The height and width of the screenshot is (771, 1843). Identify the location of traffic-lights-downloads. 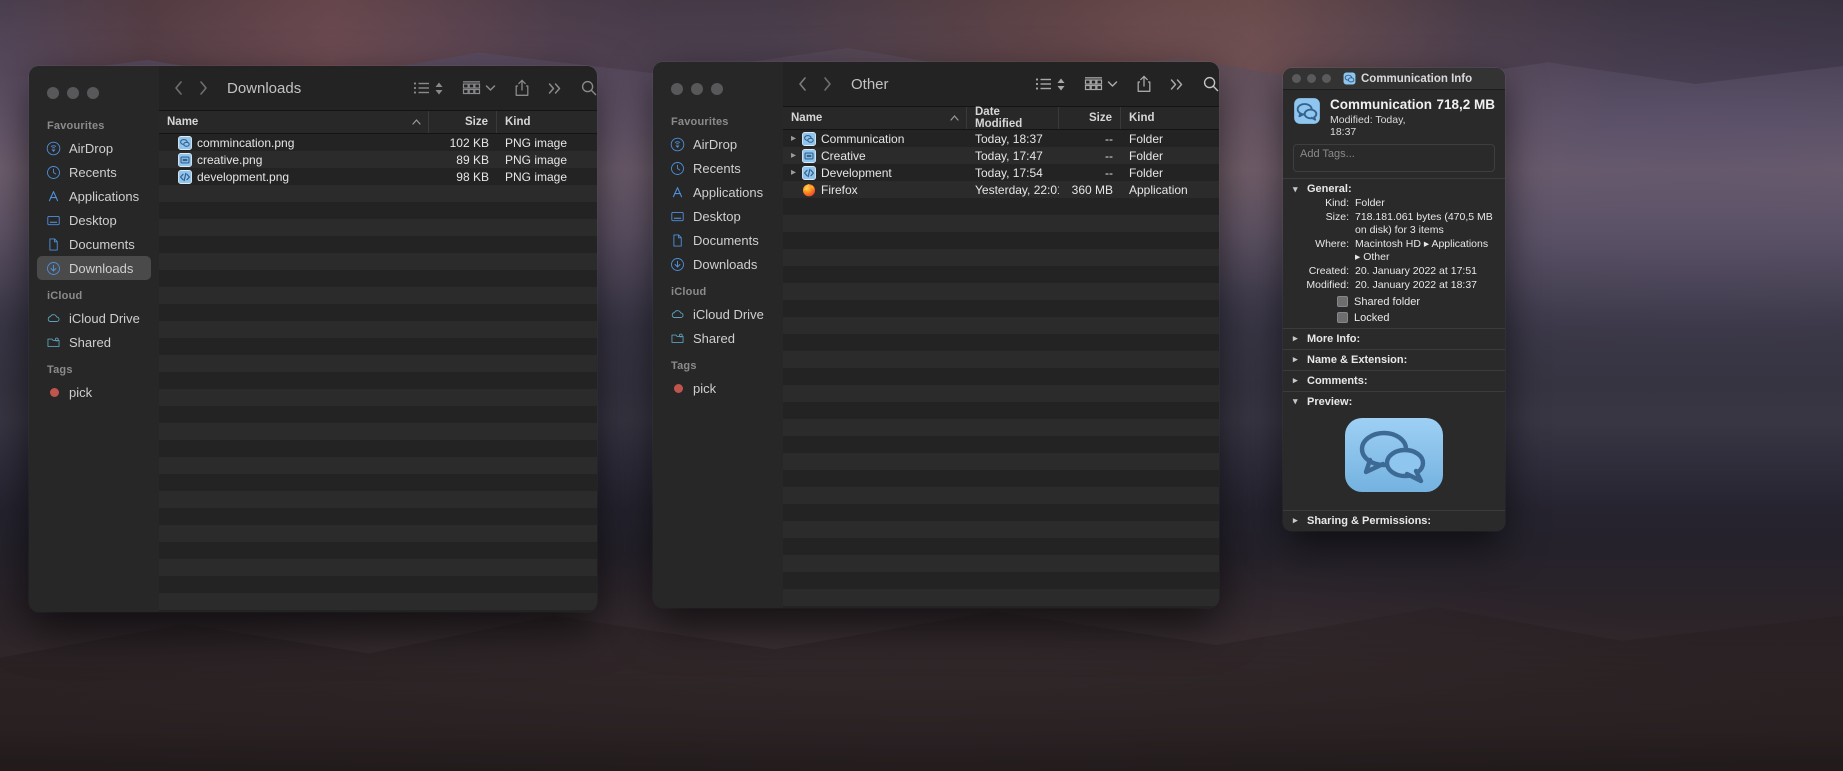
(64, 93).